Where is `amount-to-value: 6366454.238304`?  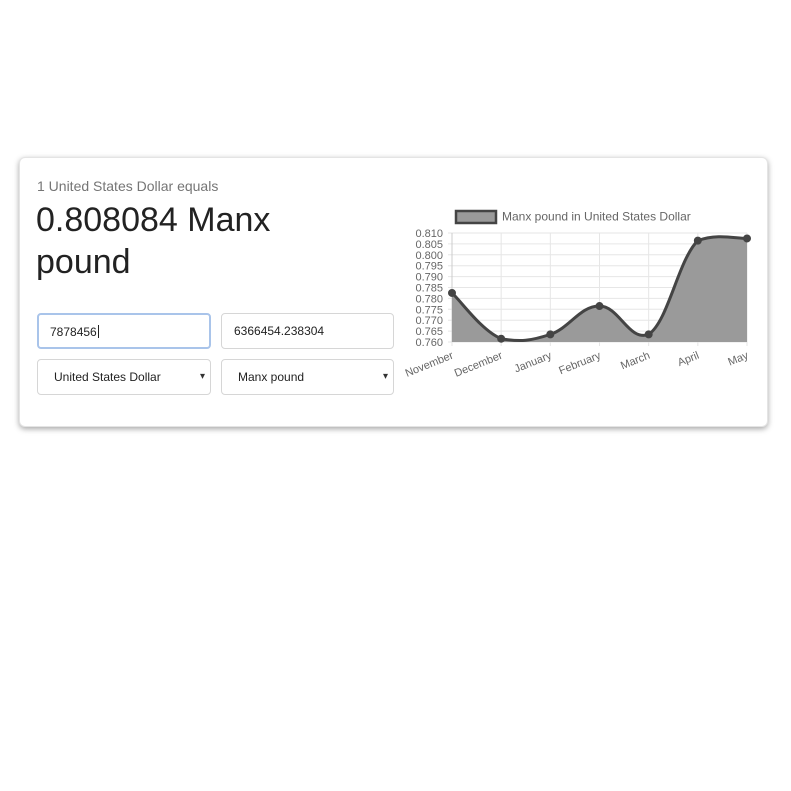
amount-to-value: 6366454.238304 is located at coordinates (279, 331).